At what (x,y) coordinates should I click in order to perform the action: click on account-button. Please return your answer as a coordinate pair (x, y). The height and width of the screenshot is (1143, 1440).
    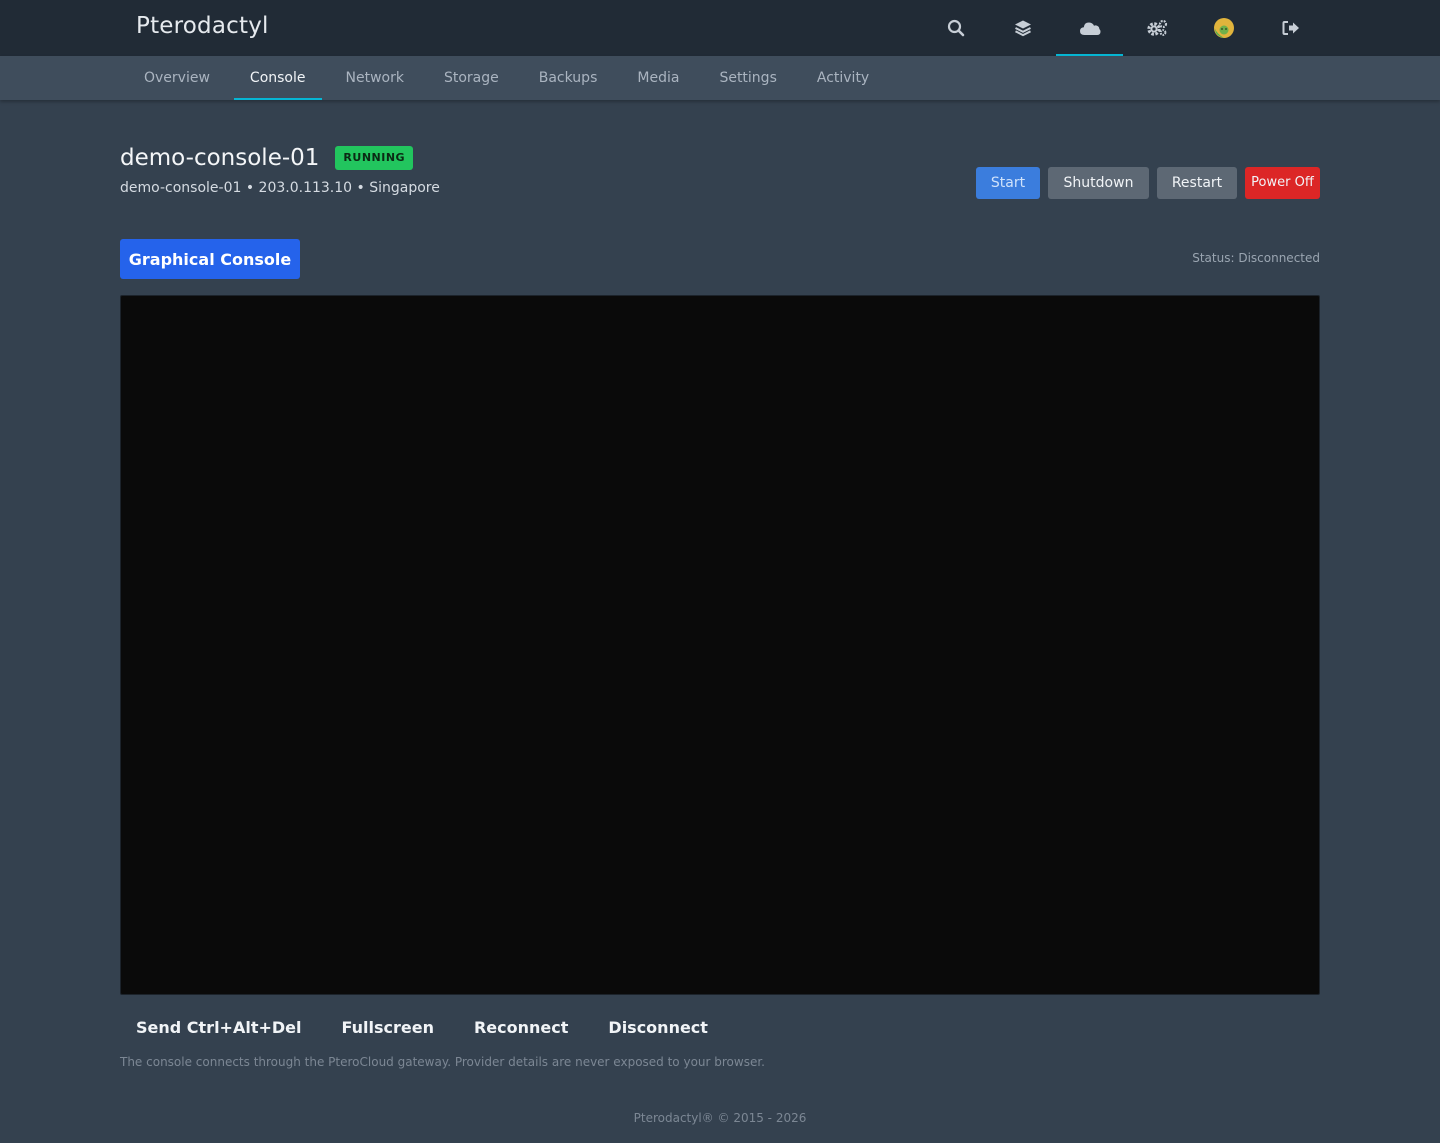
    Looking at the image, I should click on (1223, 28).